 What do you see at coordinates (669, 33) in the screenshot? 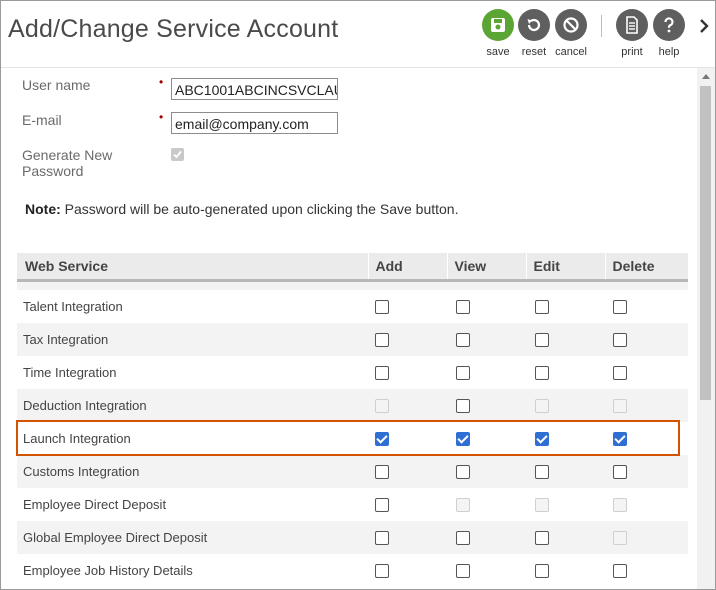
I see `help-button: help` at bounding box center [669, 33].